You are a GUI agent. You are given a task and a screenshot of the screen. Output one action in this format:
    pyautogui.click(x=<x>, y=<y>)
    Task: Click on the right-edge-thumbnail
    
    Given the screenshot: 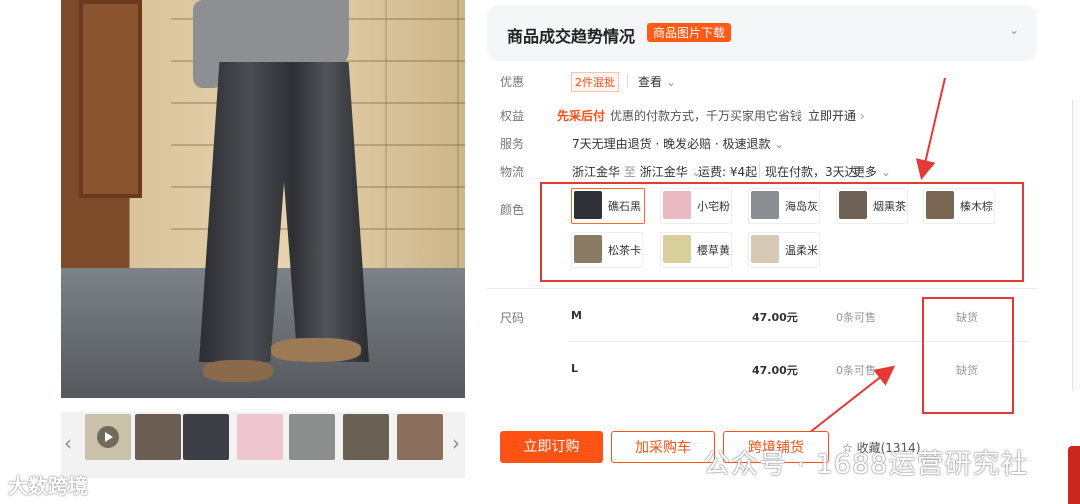 What is the action you would take?
    pyautogui.click(x=1074, y=475)
    